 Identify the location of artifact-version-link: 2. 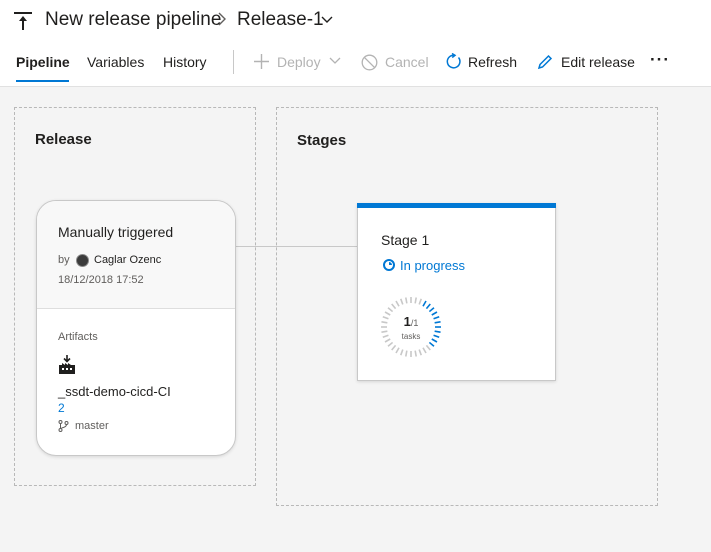
(61, 408).